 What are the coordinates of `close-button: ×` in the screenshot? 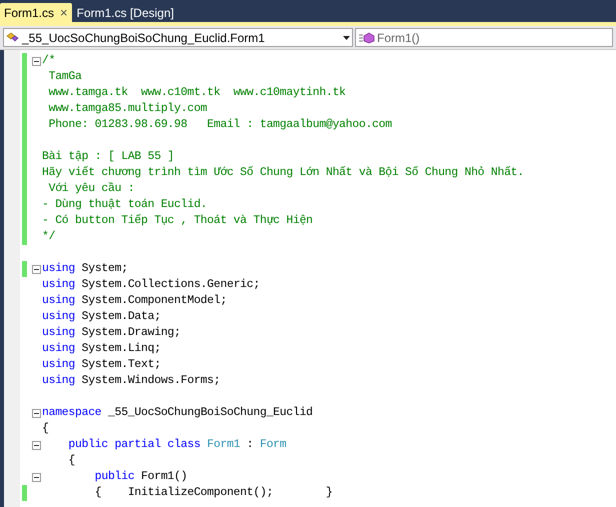 It's located at (64, 12).